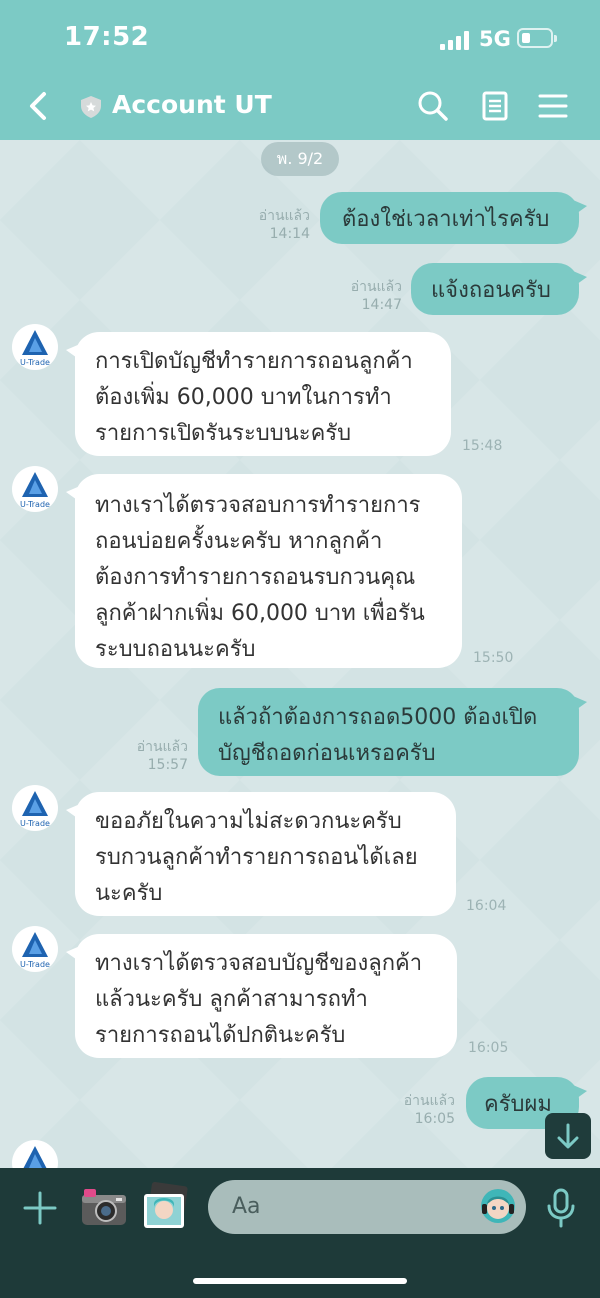 The height and width of the screenshot is (1298, 600). Describe the element at coordinates (495, 106) in the screenshot. I see `notes-icon` at that location.